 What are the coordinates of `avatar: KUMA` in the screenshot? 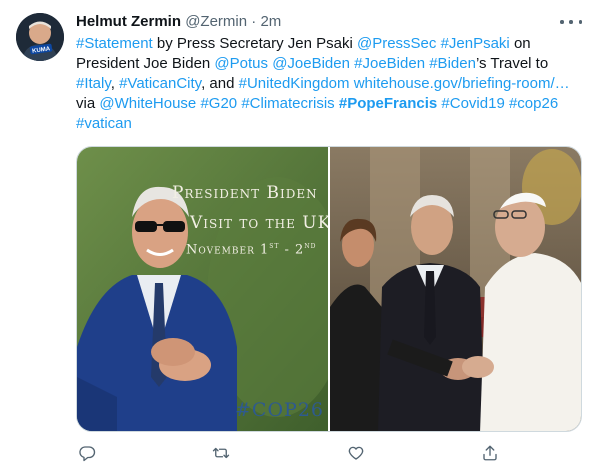 It's located at (40, 37).